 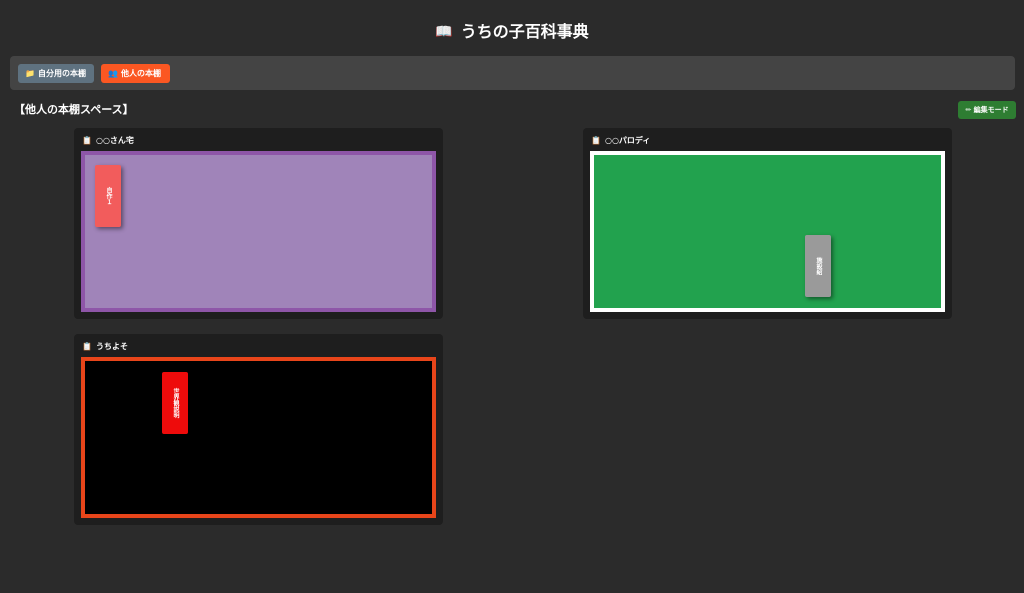 I want to click on book-spine: 施設紹, so click(x=818, y=266).